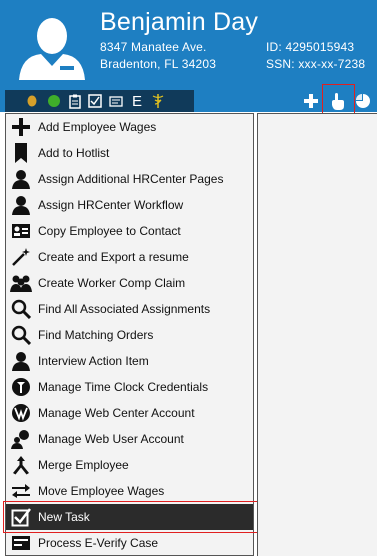  I want to click on toolbar-left-group: E, so click(99, 101).